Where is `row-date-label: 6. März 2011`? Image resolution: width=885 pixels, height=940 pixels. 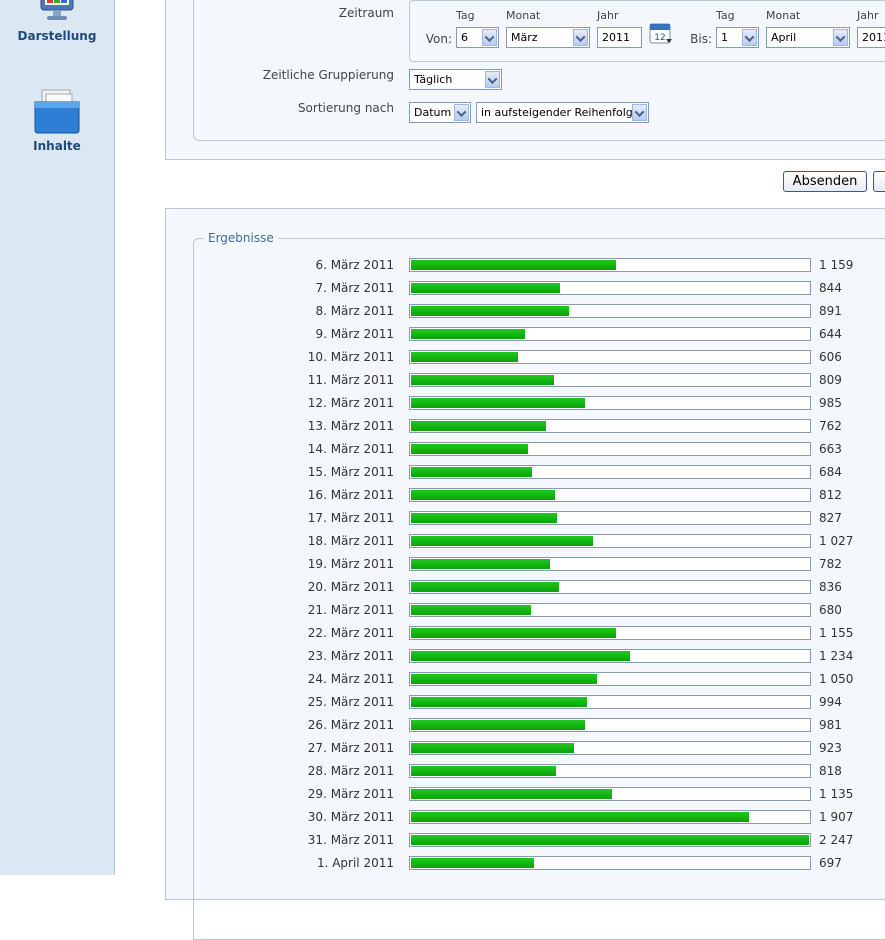
row-date-label: 6. März 2011 is located at coordinates (354, 265).